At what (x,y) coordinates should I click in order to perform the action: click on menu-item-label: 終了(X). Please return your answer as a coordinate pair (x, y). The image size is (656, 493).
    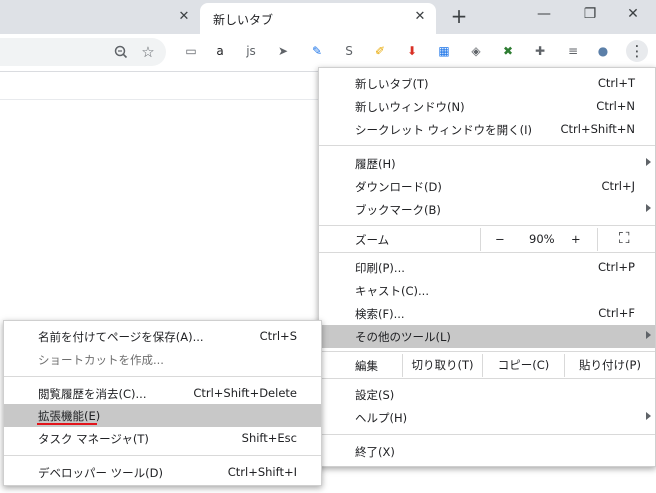
    Looking at the image, I should click on (375, 452).